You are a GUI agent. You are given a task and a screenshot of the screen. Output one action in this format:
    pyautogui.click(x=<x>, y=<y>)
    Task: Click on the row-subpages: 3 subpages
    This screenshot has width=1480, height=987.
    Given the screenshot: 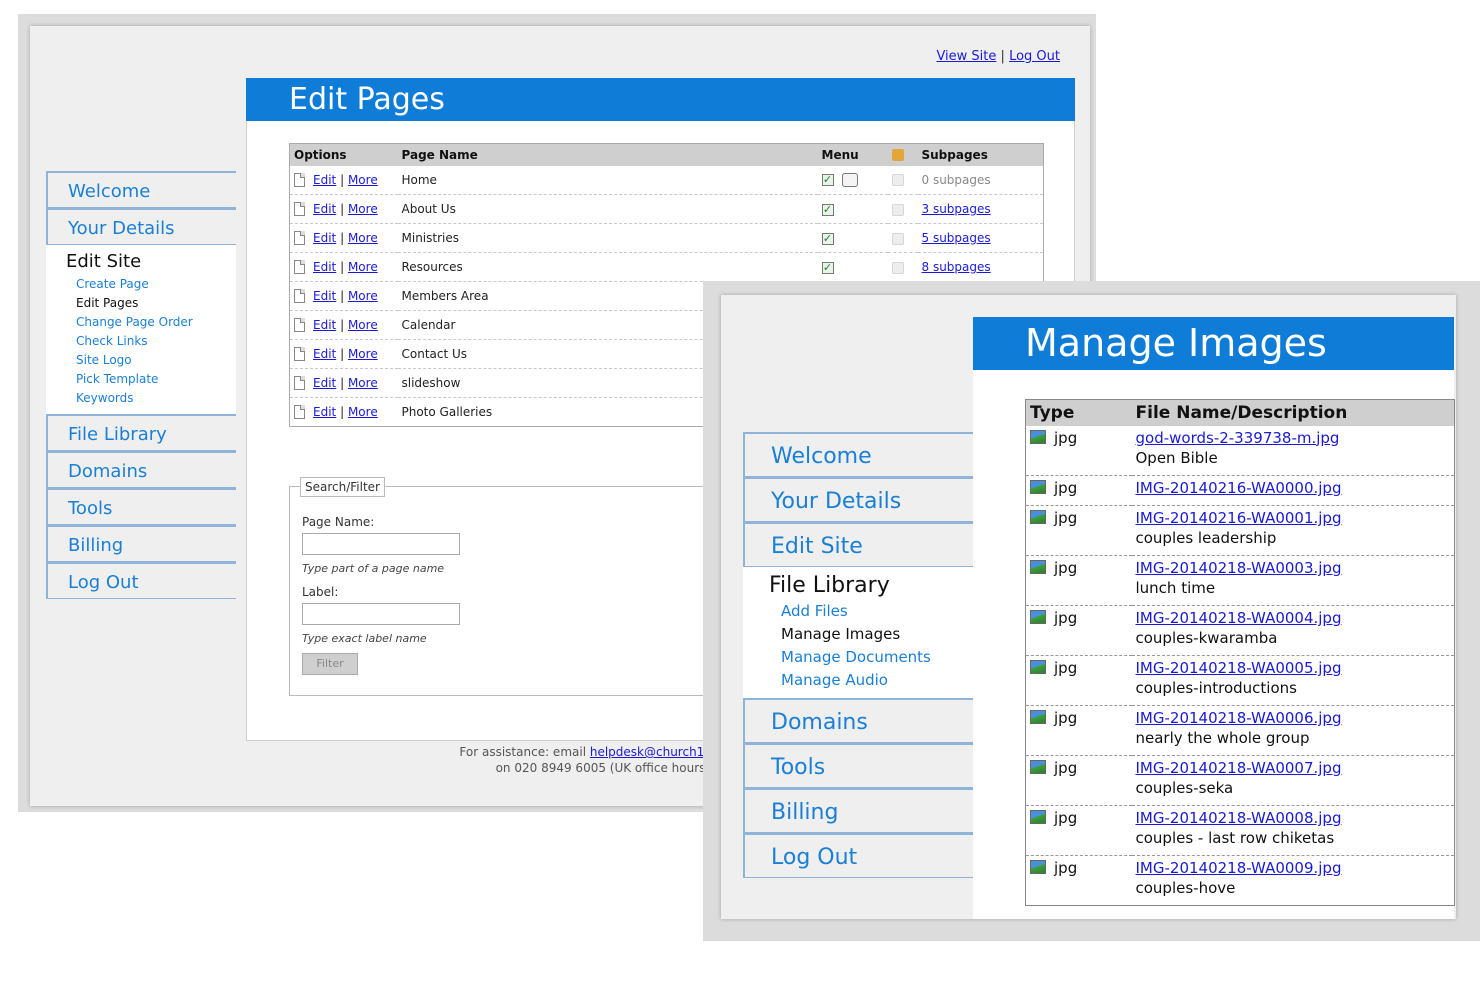 What is the action you would take?
    pyautogui.click(x=980, y=209)
    